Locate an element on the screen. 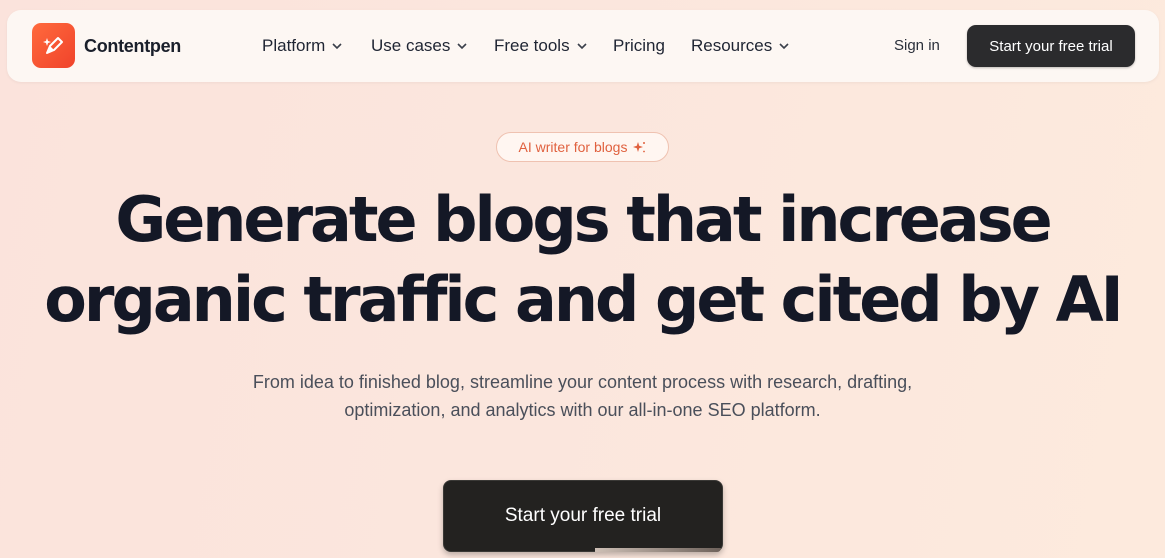 Image resolution: width=1165 pixels, height=558 pixels. brand-name: Contentpen is located at coordinates (132, 46).